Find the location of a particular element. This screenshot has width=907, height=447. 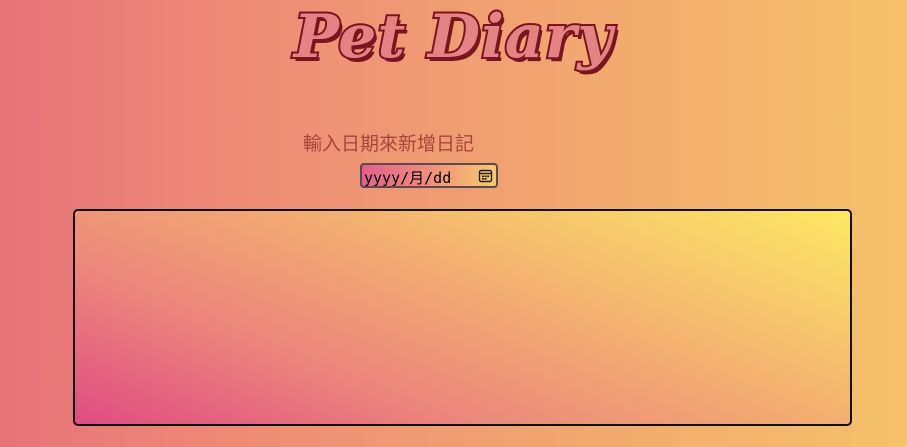

date-input: yyyy/月/dd is located at coordinates (429, 175).